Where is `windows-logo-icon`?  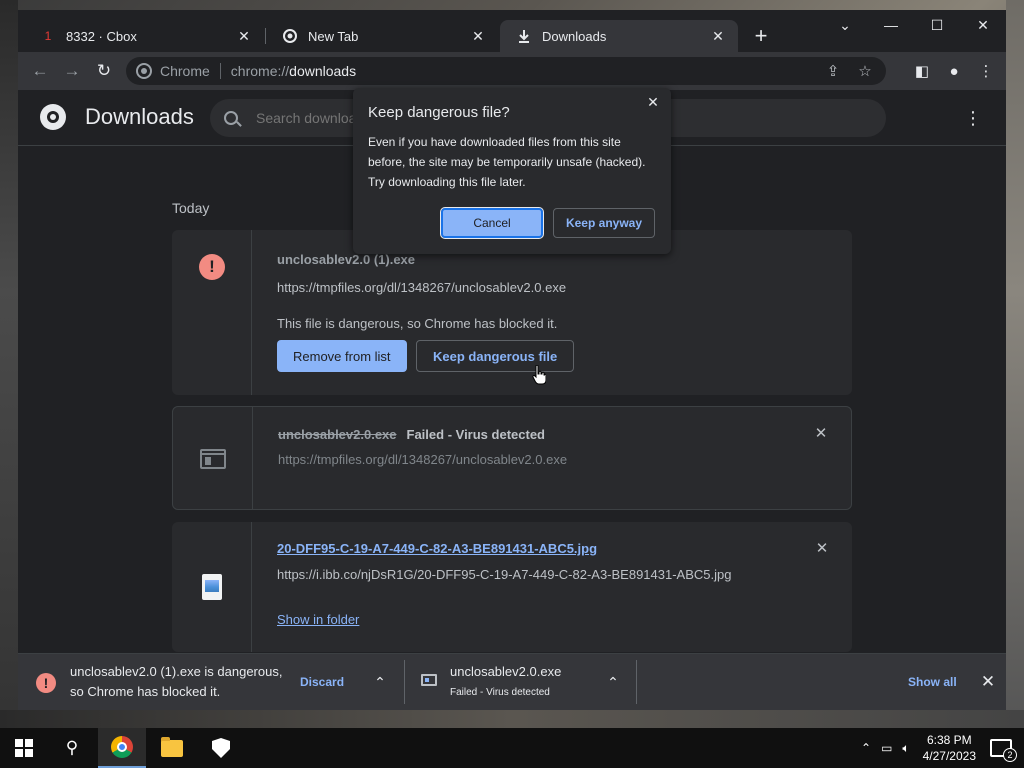
windows-logo-icon is located at coordinates (24, 748).